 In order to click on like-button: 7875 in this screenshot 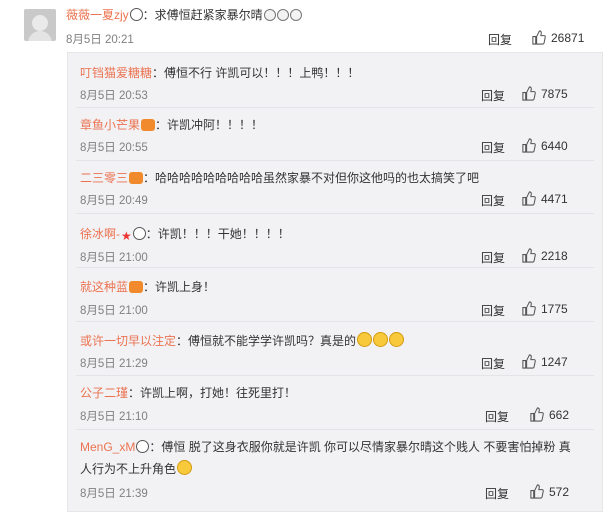, I will do `click(544, 93)`.